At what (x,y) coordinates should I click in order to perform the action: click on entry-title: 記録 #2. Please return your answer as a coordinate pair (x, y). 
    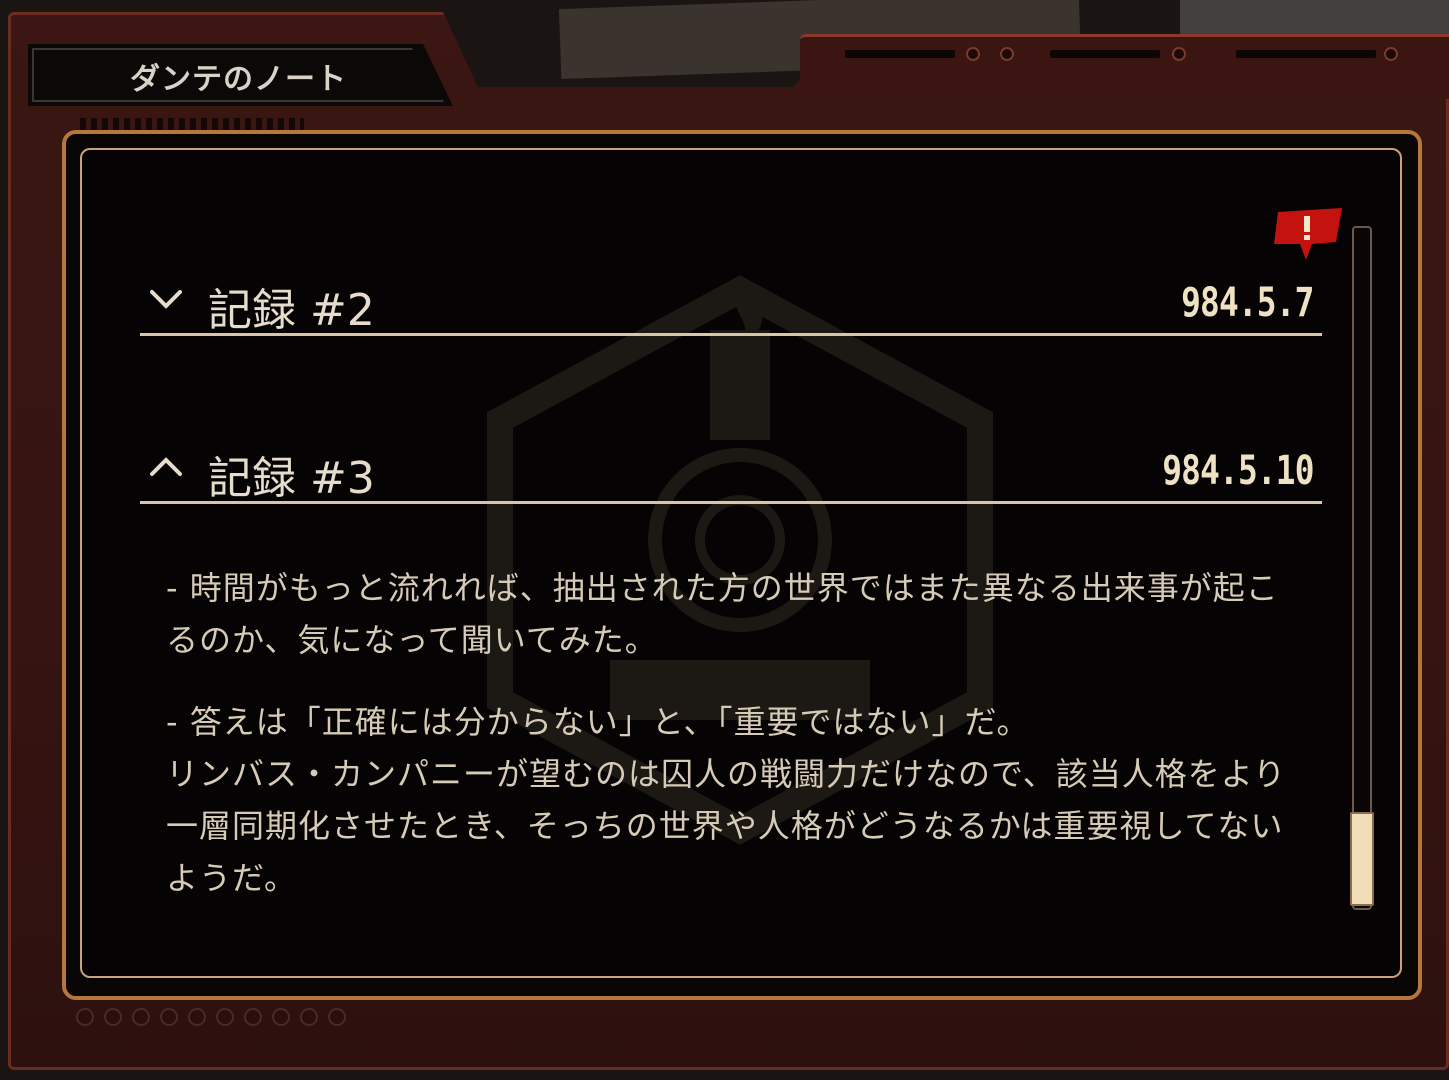
    Looking at the image, I should click on (291, 310).